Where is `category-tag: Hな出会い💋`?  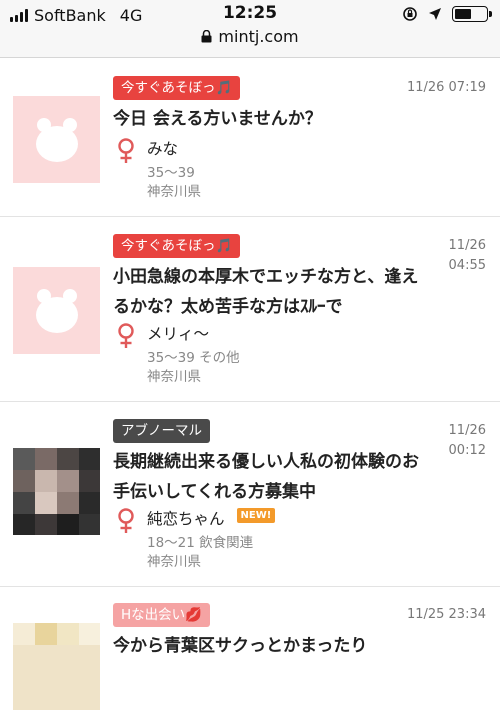
category-tag: Hな出会い💋 is located at coordinates (161, 615).